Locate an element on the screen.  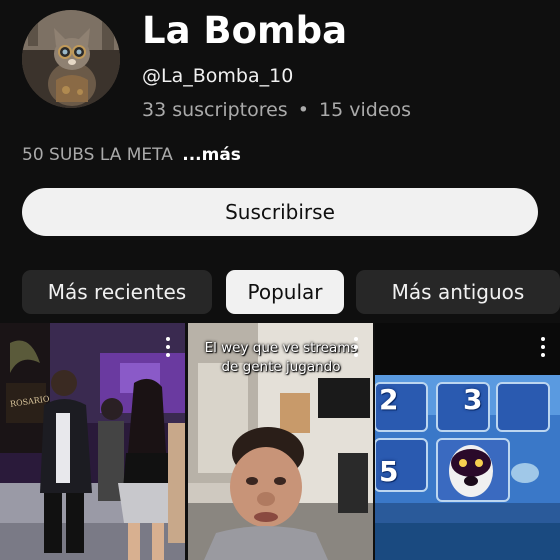
channel-handle: @La_Bomba_10 is located at coordinates (218, 76).